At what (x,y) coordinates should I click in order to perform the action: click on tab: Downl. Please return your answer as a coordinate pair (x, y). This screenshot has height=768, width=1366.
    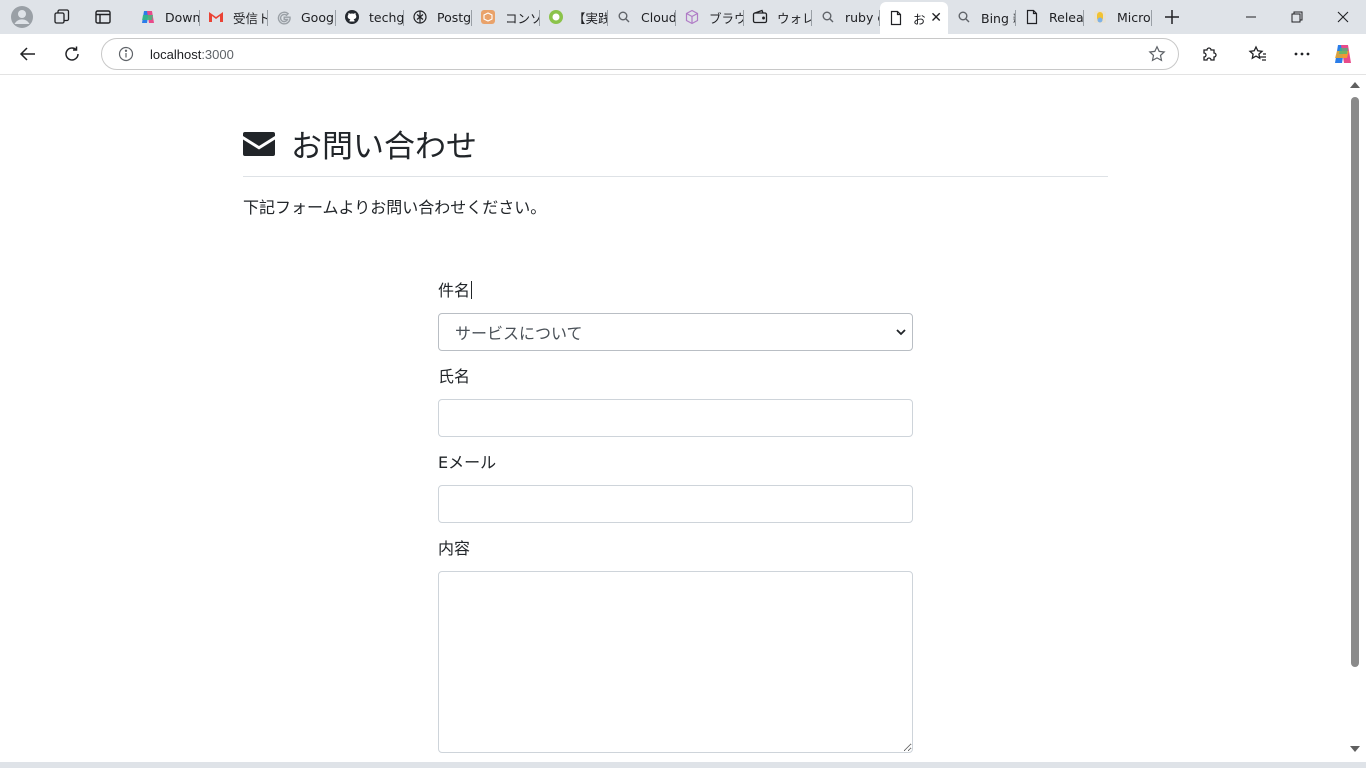
    Looking at the image, I should click on (166, 17).